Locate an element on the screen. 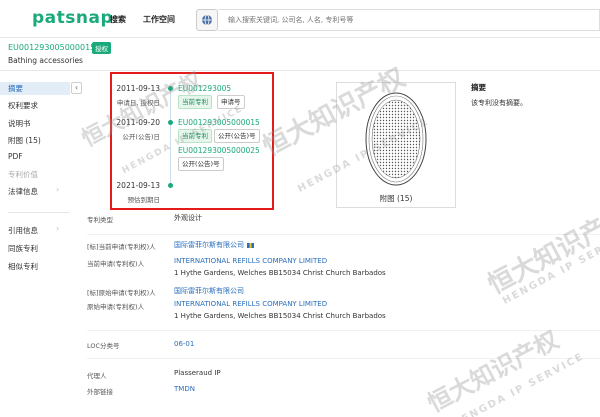 The height and width of the screenshot is (417, 600). drawing-thumbnail is located at coordinates (396, 145).